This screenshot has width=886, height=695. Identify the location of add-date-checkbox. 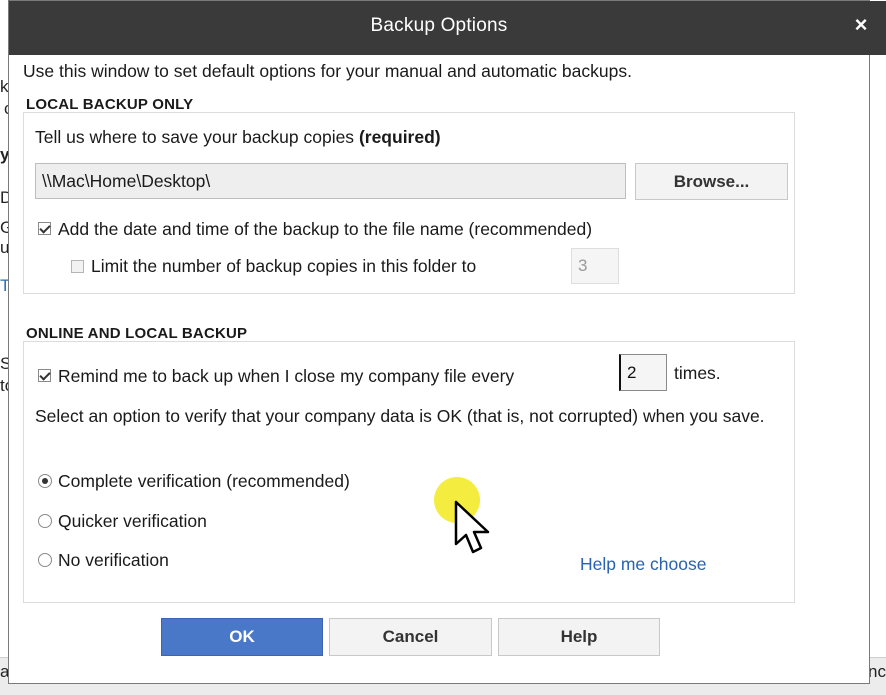
(44, 228).